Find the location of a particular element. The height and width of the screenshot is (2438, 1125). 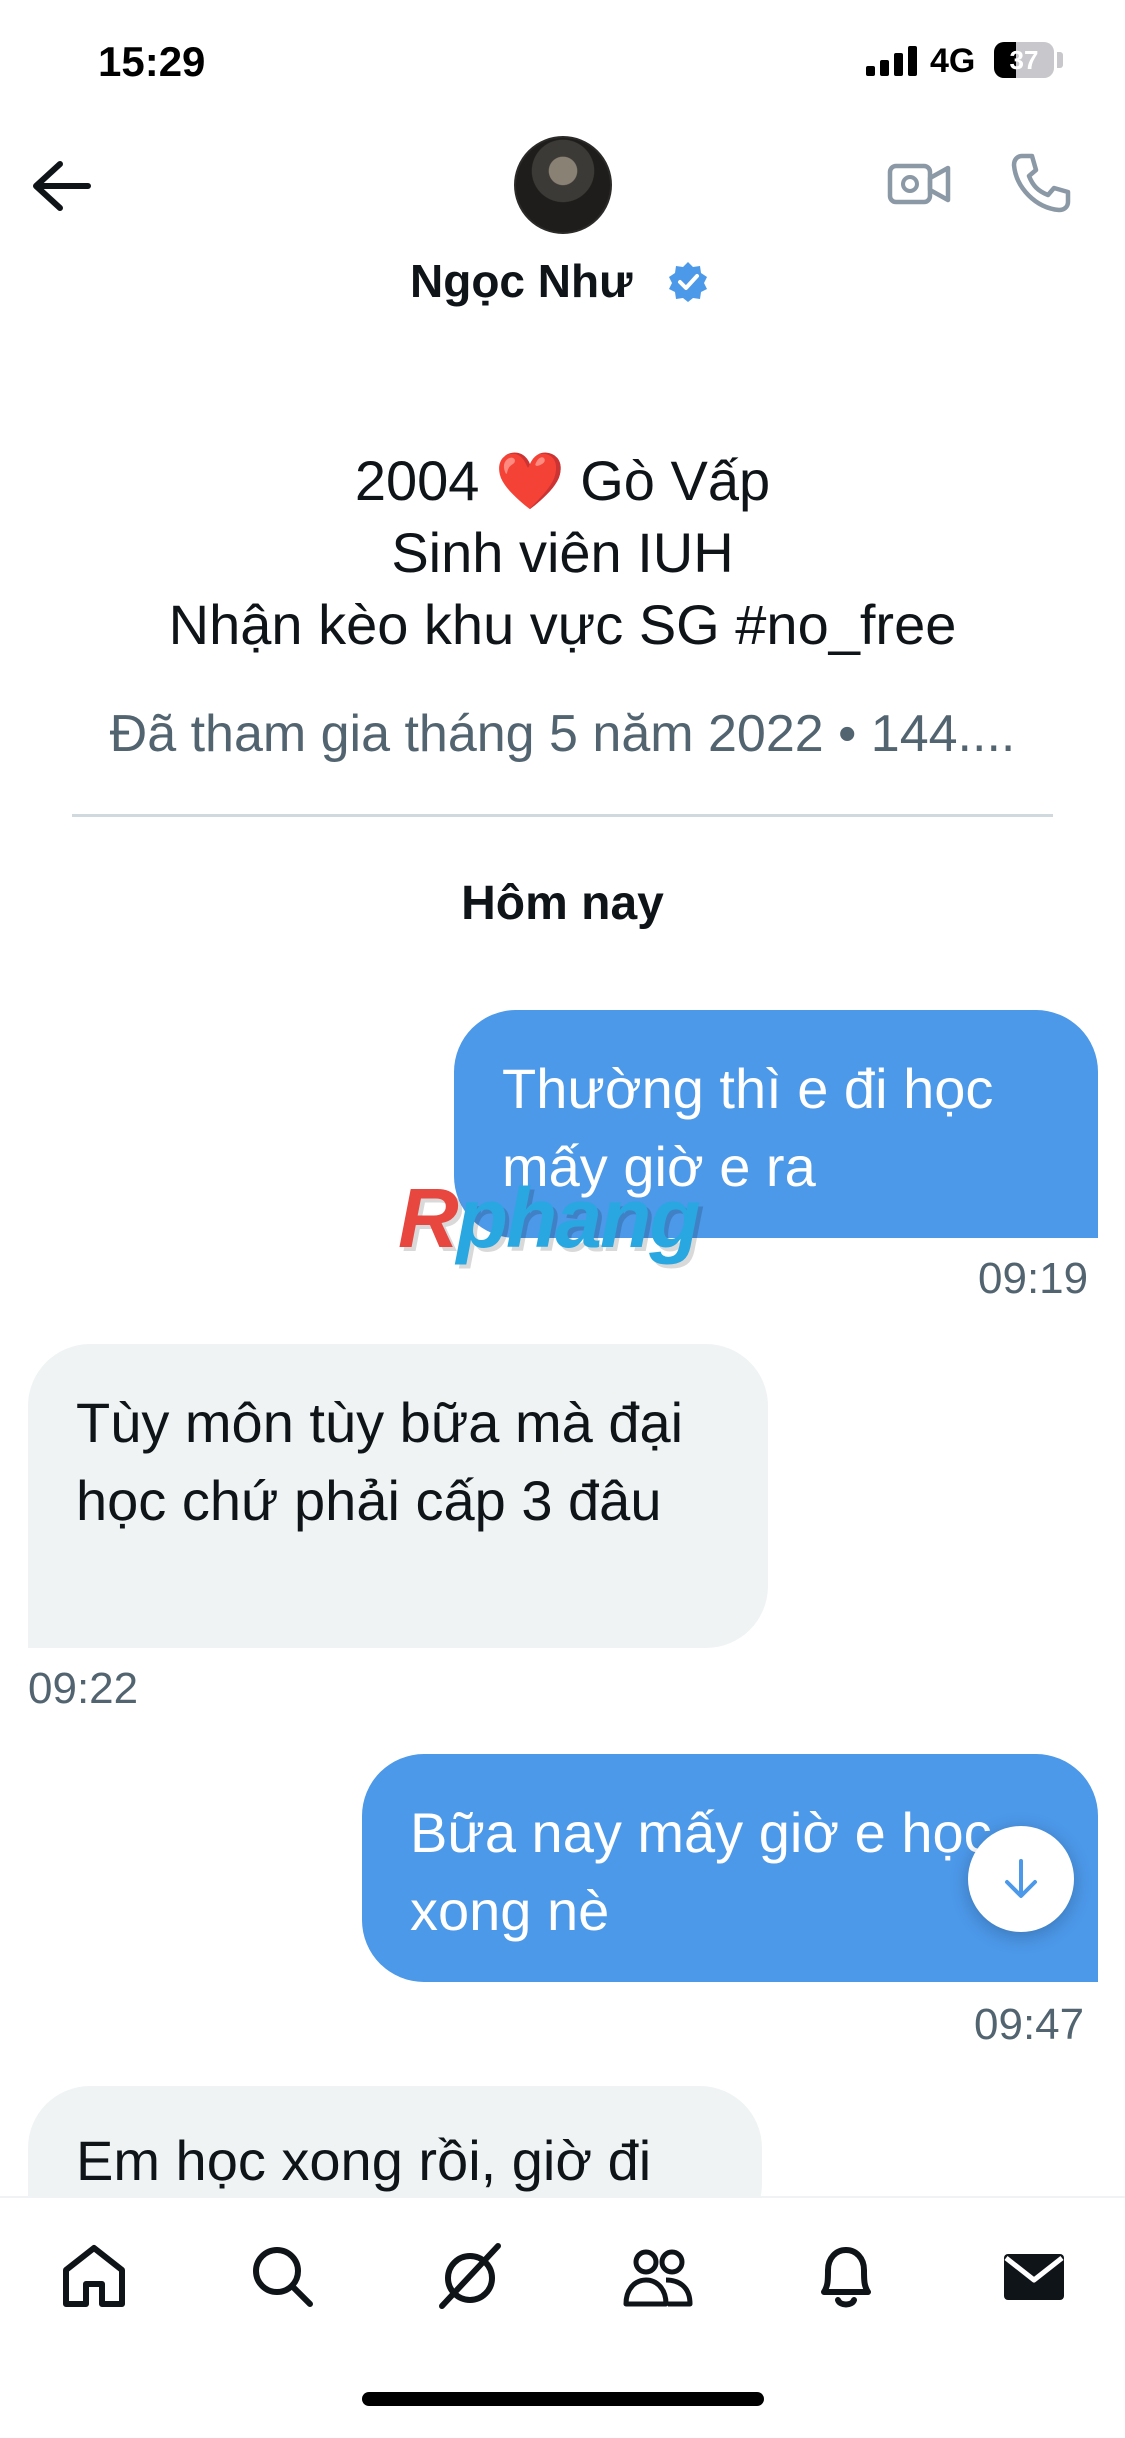

battery-icon: 37 is located at coordinates (1024, 60).